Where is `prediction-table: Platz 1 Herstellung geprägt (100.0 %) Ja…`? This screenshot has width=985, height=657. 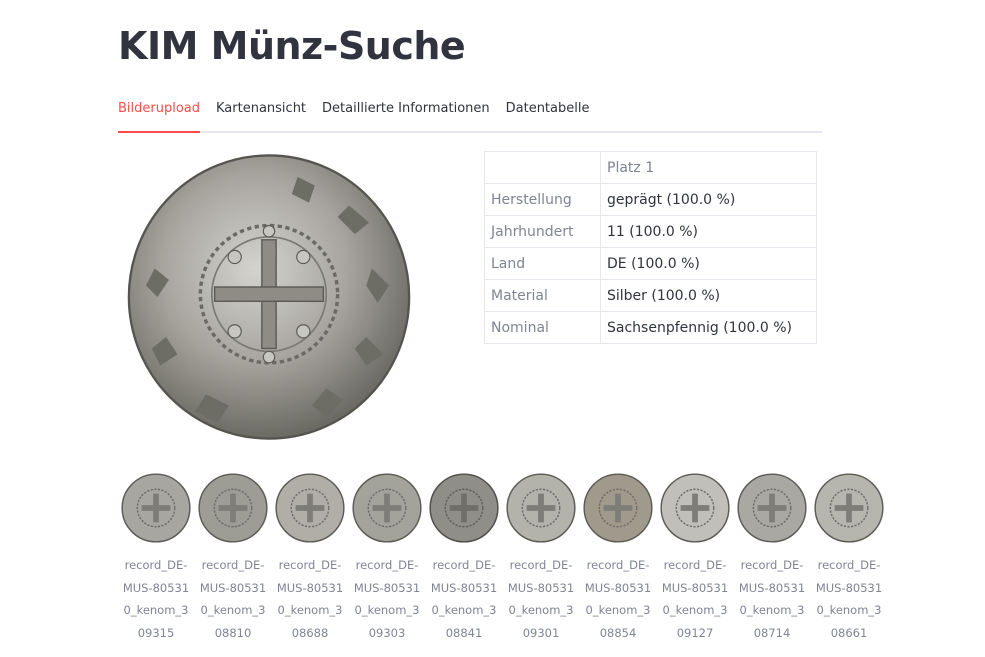
prediction-table: Platz 1 Herstellung geprägt (100.0 %) Ja… is located at coordinates (650, 247).